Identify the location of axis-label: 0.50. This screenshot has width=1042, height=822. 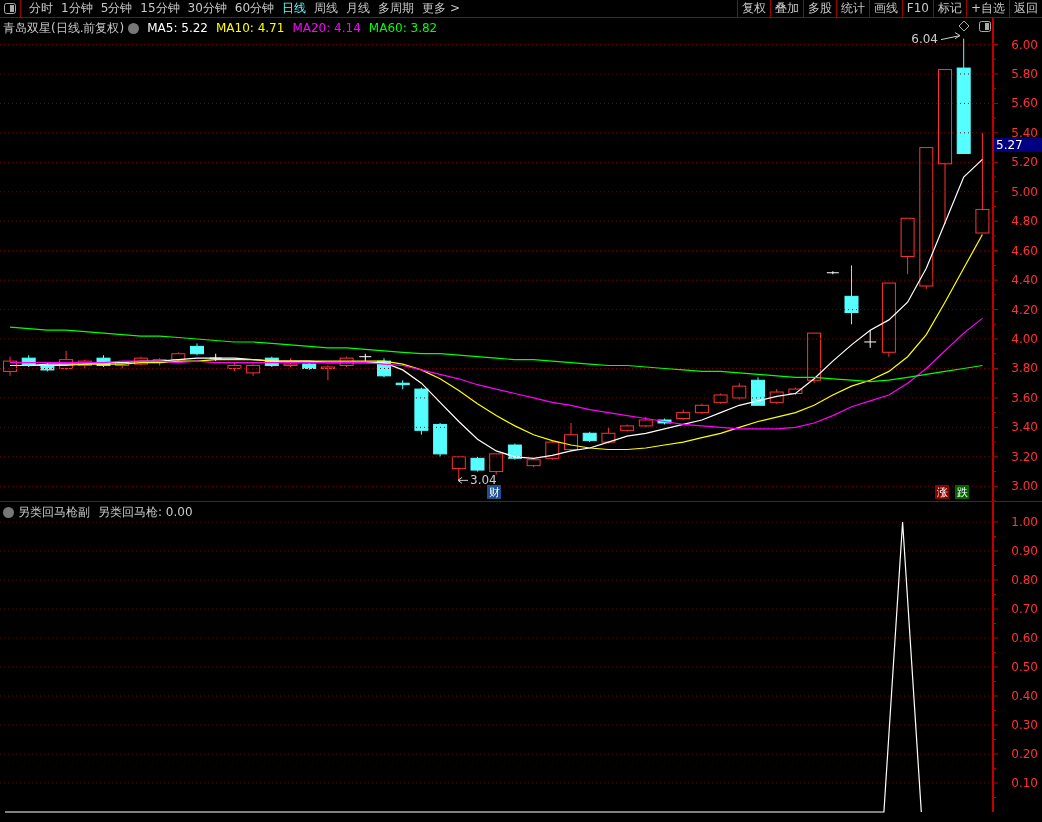
(1024, 667).